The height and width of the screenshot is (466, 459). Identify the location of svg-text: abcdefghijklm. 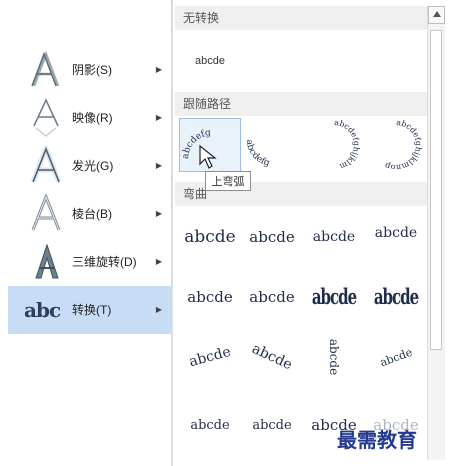
(347, 144).